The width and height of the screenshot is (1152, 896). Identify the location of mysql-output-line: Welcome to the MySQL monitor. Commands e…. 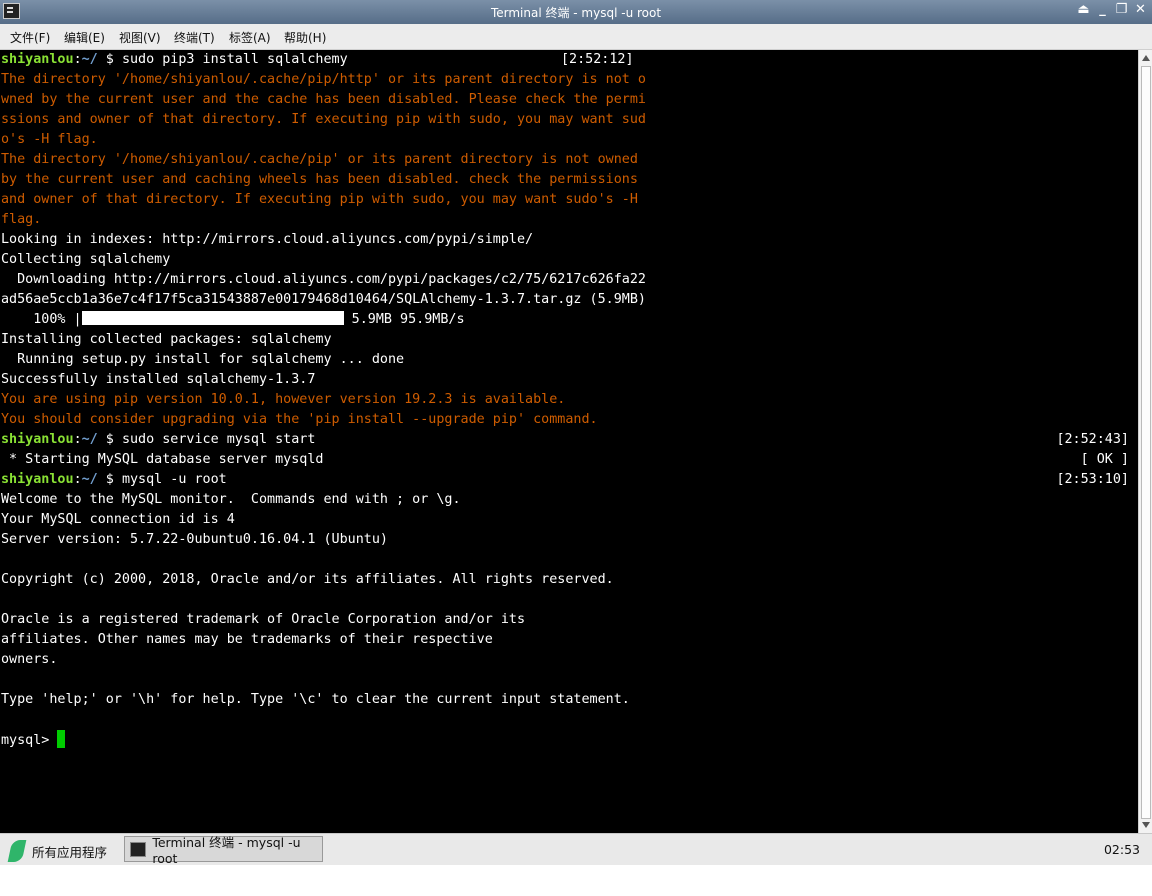
(231, 499).